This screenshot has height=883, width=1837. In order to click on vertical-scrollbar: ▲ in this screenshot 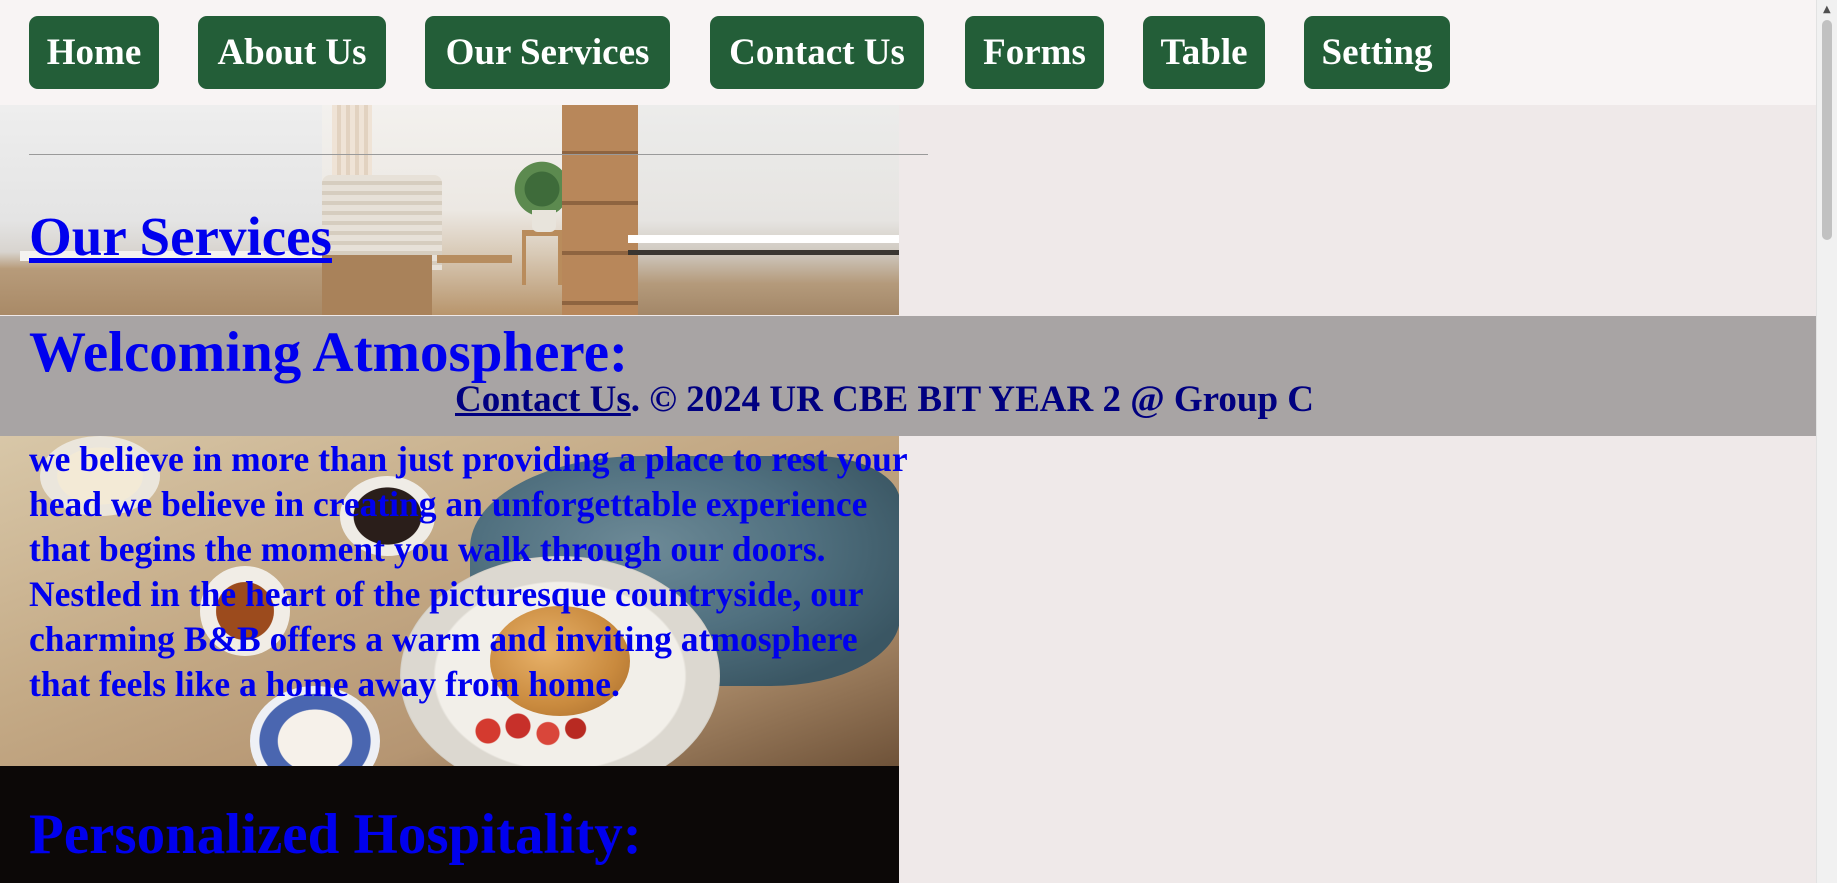, I will do `click(1826, 441)`.